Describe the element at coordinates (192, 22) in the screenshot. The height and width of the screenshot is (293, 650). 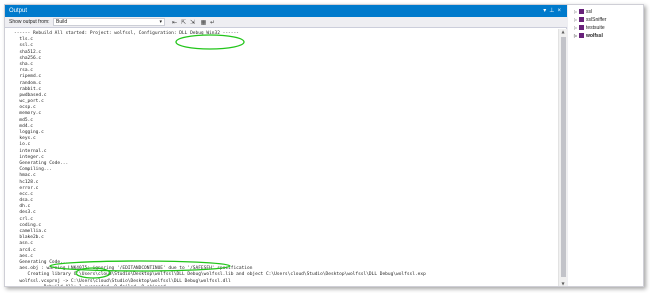
I see `next-message-icon: ⇲` at that location.